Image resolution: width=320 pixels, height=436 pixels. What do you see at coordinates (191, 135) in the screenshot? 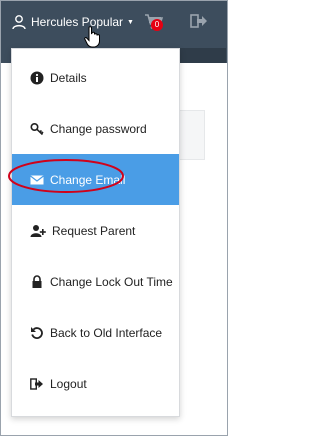
I see `background-panel` at bounding box center [191, 135].